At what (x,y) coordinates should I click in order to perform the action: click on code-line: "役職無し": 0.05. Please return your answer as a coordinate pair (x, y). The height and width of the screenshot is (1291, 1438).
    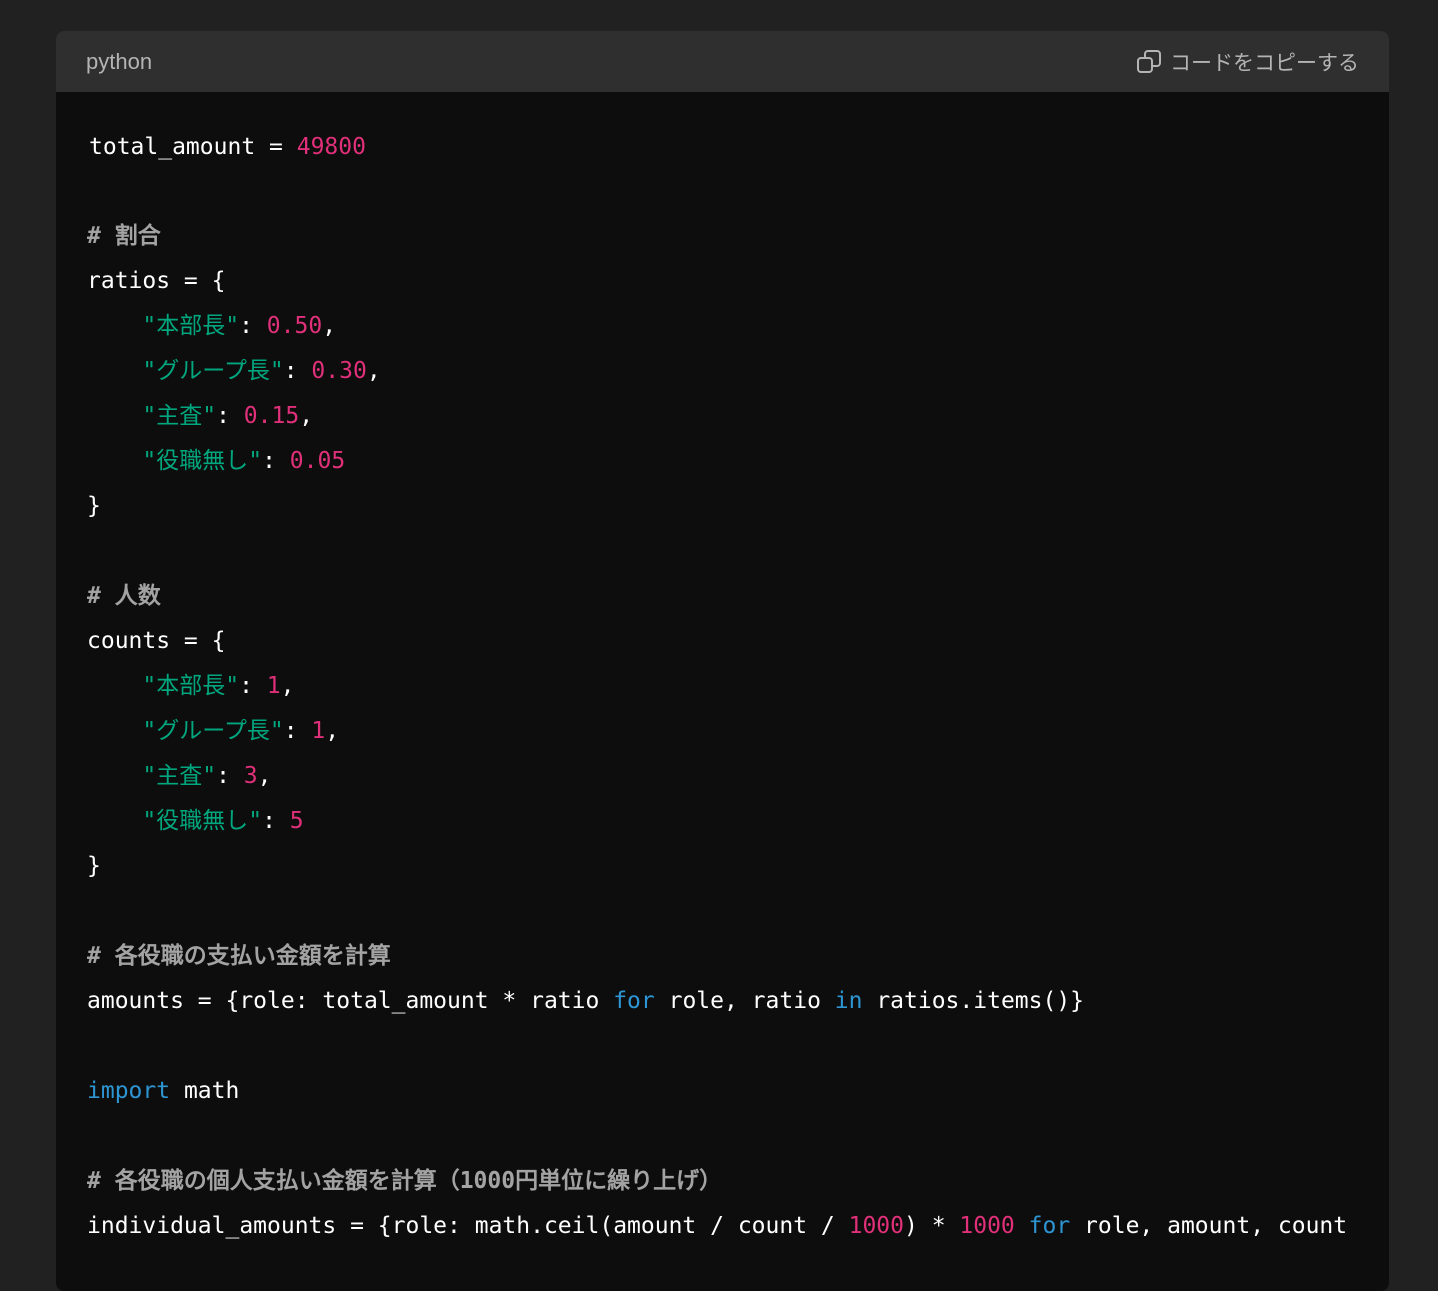
    Looking at the image, I should click on (216, 461).